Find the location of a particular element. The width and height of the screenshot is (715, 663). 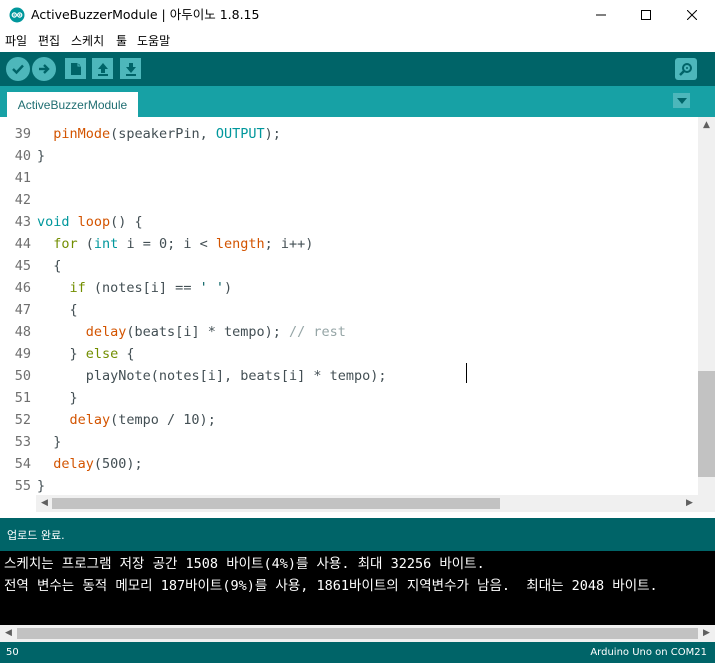

code-line: void loop() { is located at coordinates (90, 222).